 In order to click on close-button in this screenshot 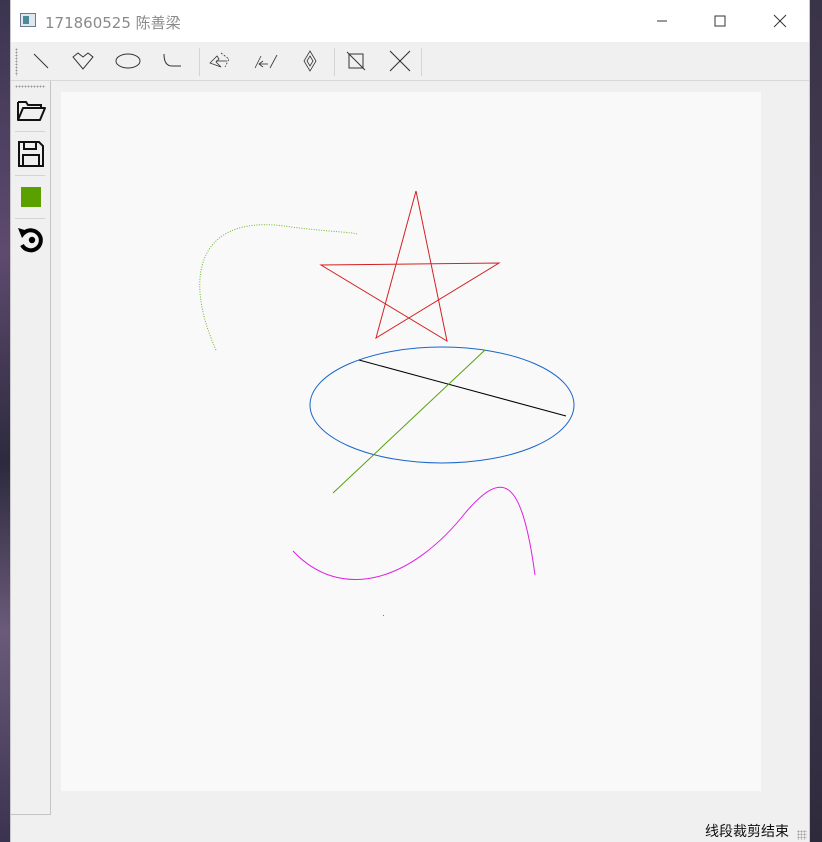, I will do `click(780, 21)`.